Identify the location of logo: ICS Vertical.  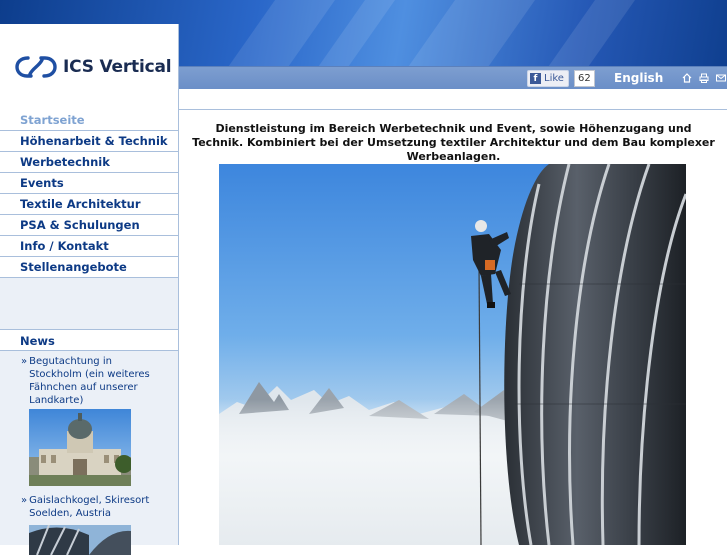
(89, 67).